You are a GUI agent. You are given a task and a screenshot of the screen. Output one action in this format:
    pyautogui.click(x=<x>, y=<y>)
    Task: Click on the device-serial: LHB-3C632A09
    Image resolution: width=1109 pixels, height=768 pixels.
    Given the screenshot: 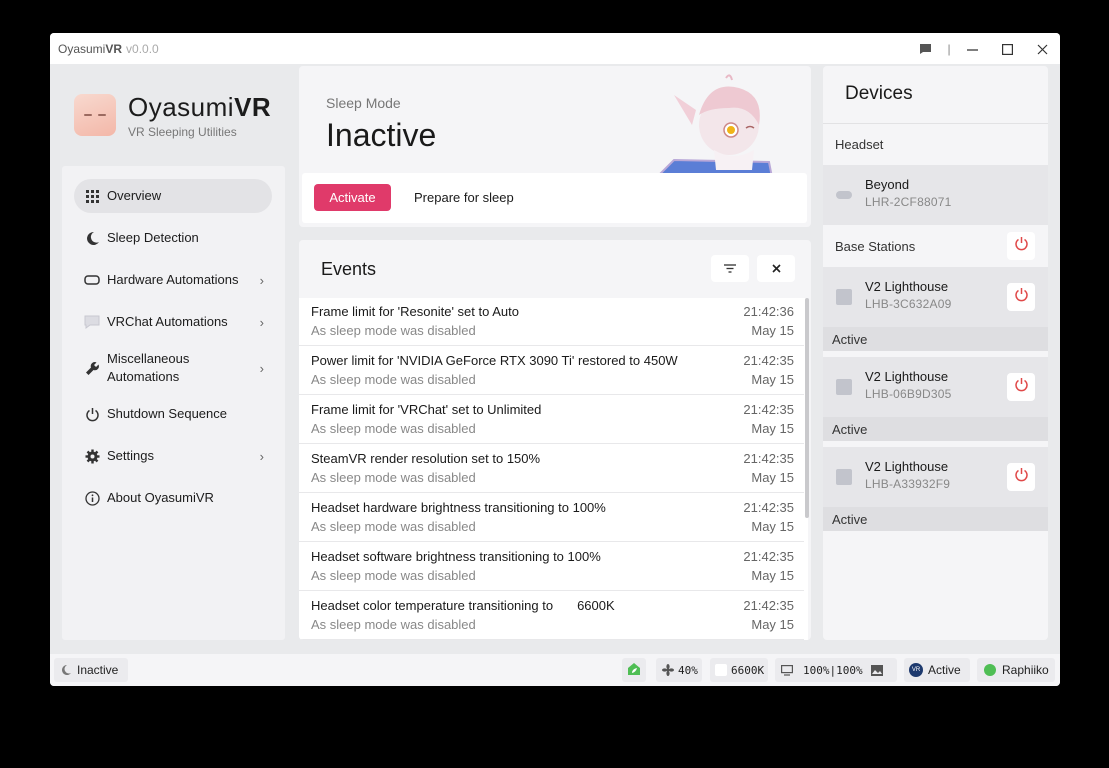 What is the action you would take?
    pyautogui.click(x=908, y=304)
    